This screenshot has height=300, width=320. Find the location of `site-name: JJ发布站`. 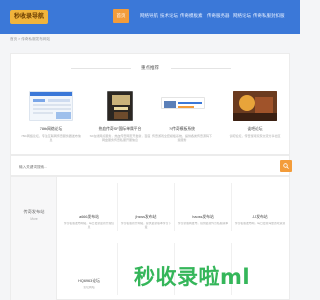

site-name: JJ发布站 is located at coordinates (260, 217).